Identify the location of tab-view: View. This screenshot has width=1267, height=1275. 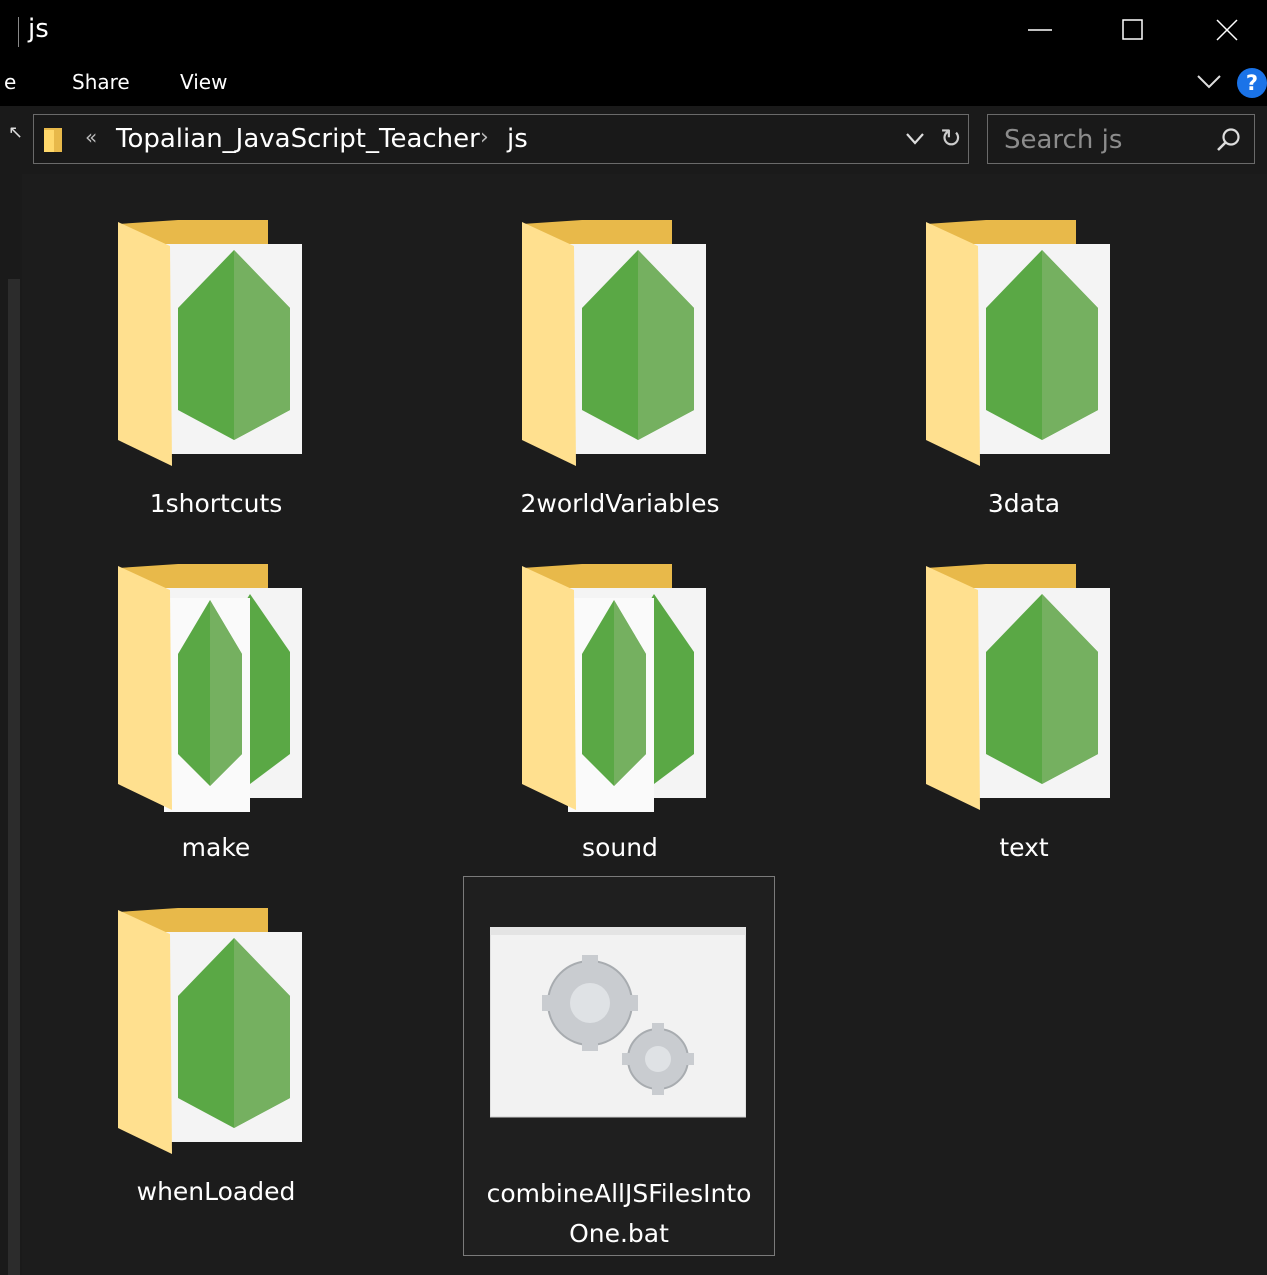
(203, 82).